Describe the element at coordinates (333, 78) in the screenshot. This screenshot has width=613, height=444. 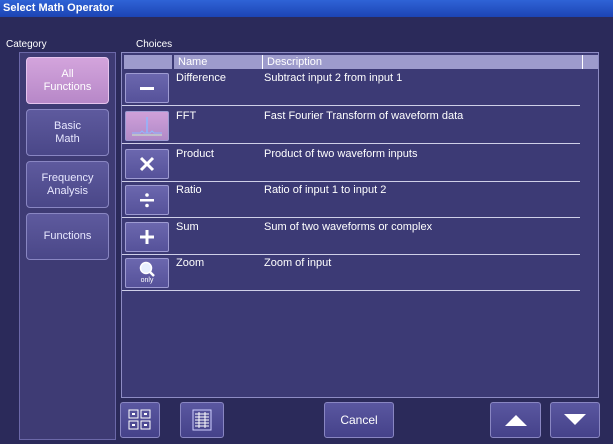
I see `row-description: Subtract input 2 from input 1` at that location.